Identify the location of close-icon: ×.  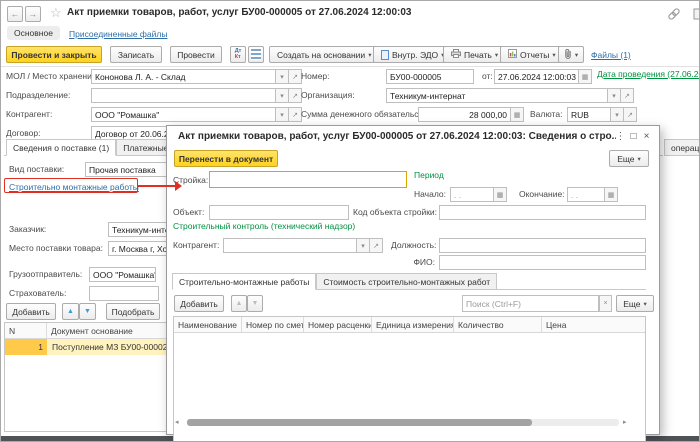
(646, 136).